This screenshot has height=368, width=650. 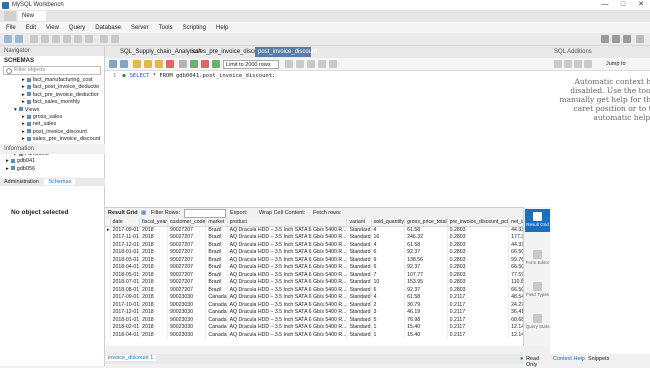 I want to click on table-cell: 77.59, so click(x=515, y=275).